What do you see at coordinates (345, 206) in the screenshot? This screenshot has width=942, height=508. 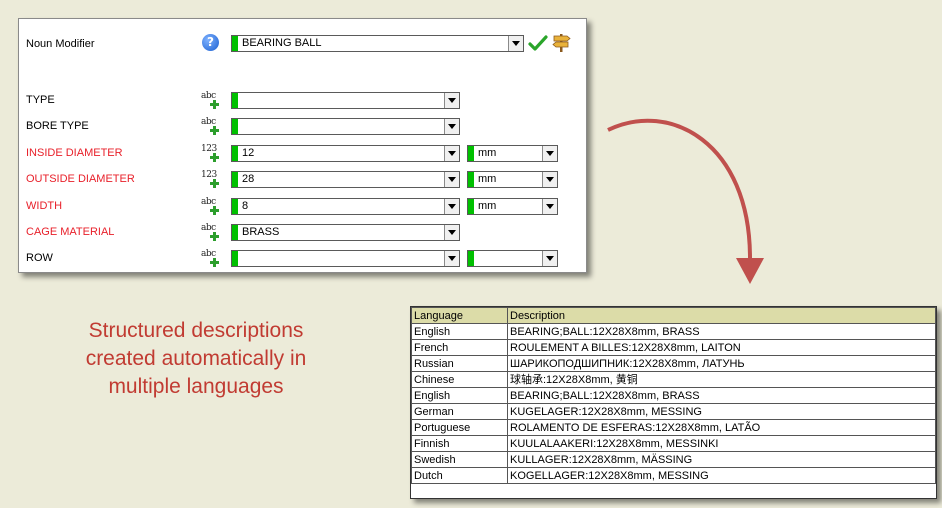 I see `attribute-value-select: 8` at bounding box center [345, 206].